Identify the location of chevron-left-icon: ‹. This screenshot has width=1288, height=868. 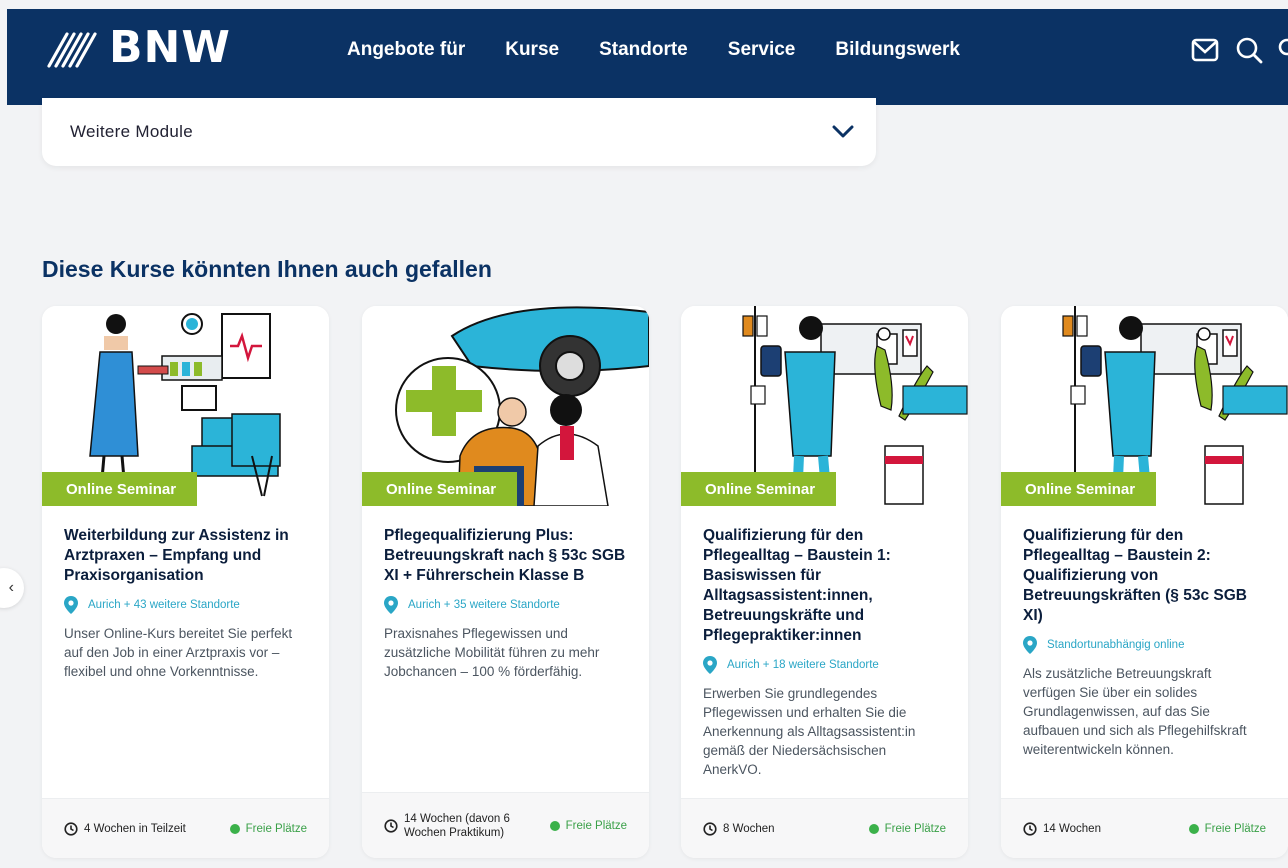
(11, 587).